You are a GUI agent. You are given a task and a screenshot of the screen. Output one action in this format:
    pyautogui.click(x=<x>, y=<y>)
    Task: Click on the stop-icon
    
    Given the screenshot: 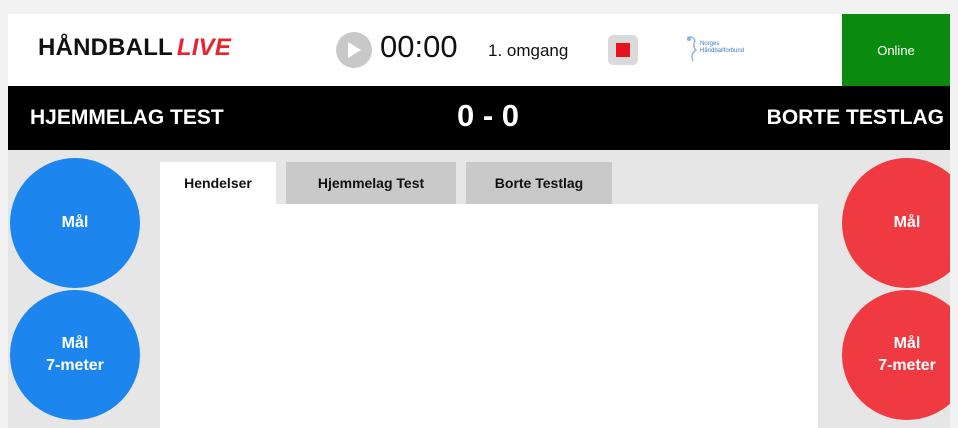 What is the action you would take?
    pyautogui.click(x=623, y=50)
    